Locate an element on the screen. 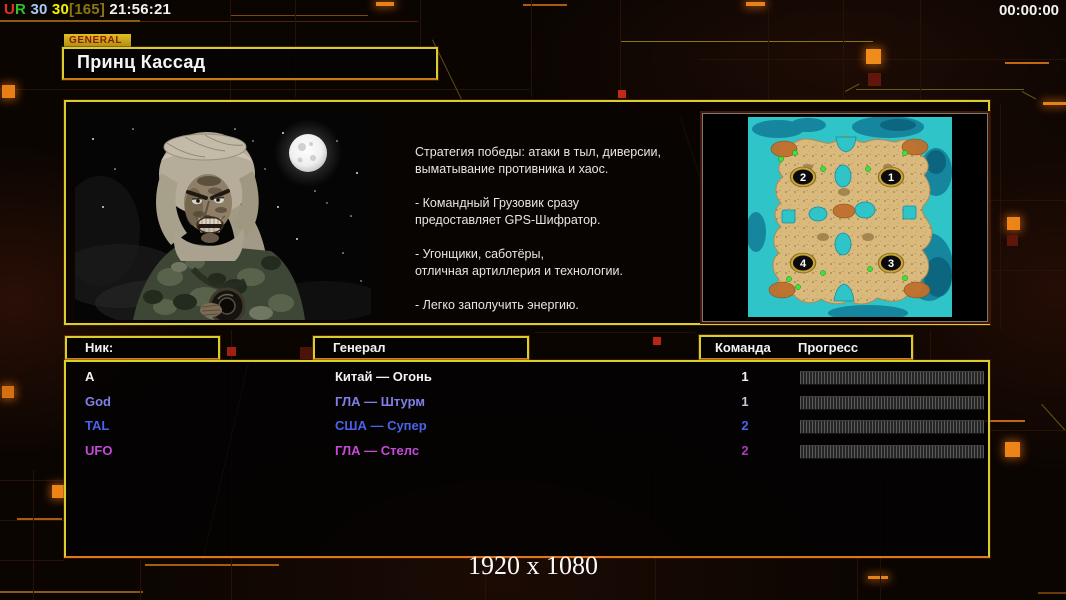  player-nick: А is located at coordinates (90, 376).